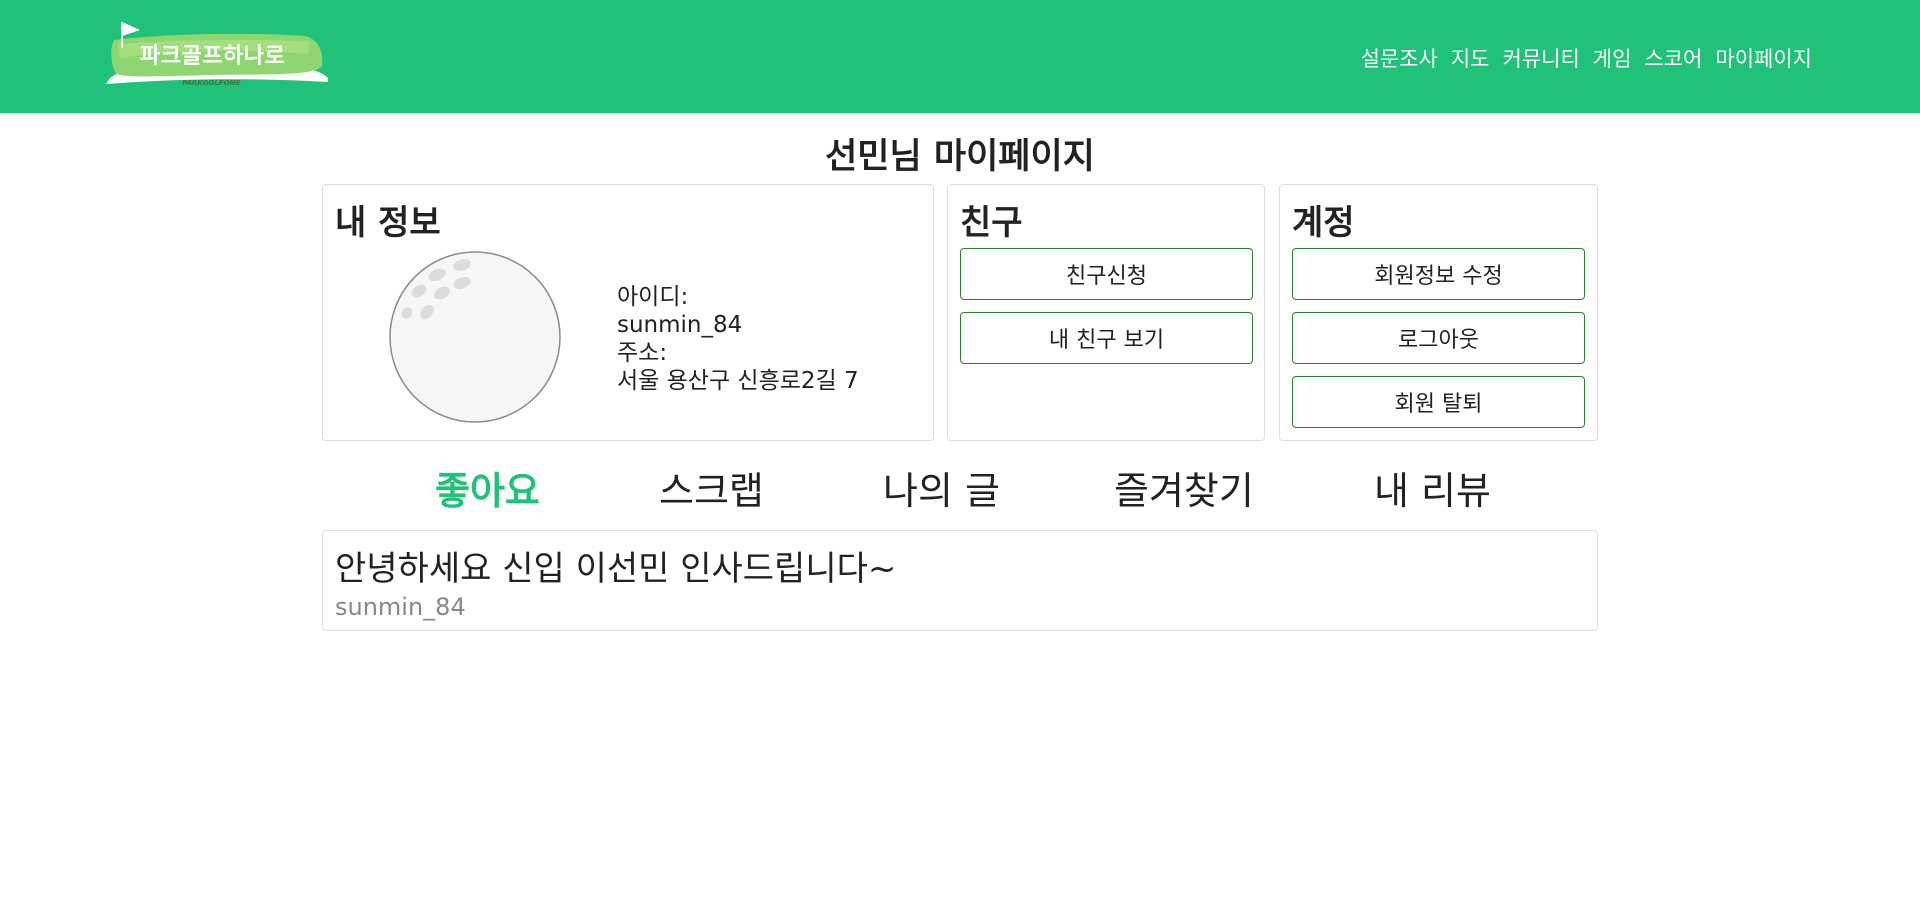 This screenshot has width=1920, height=917. What do you see at coordinates (1673, 58) in the screenshot?
I see `nav-score: 스코어` at bounding box center [1673, 58].